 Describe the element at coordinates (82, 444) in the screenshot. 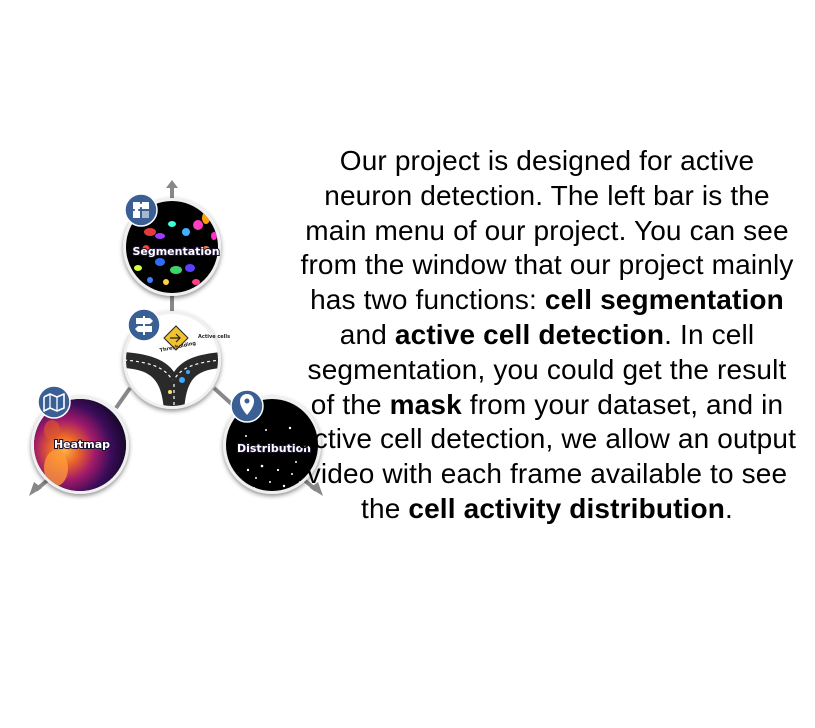

I see `heatmap-label: Heatmap` at that location.